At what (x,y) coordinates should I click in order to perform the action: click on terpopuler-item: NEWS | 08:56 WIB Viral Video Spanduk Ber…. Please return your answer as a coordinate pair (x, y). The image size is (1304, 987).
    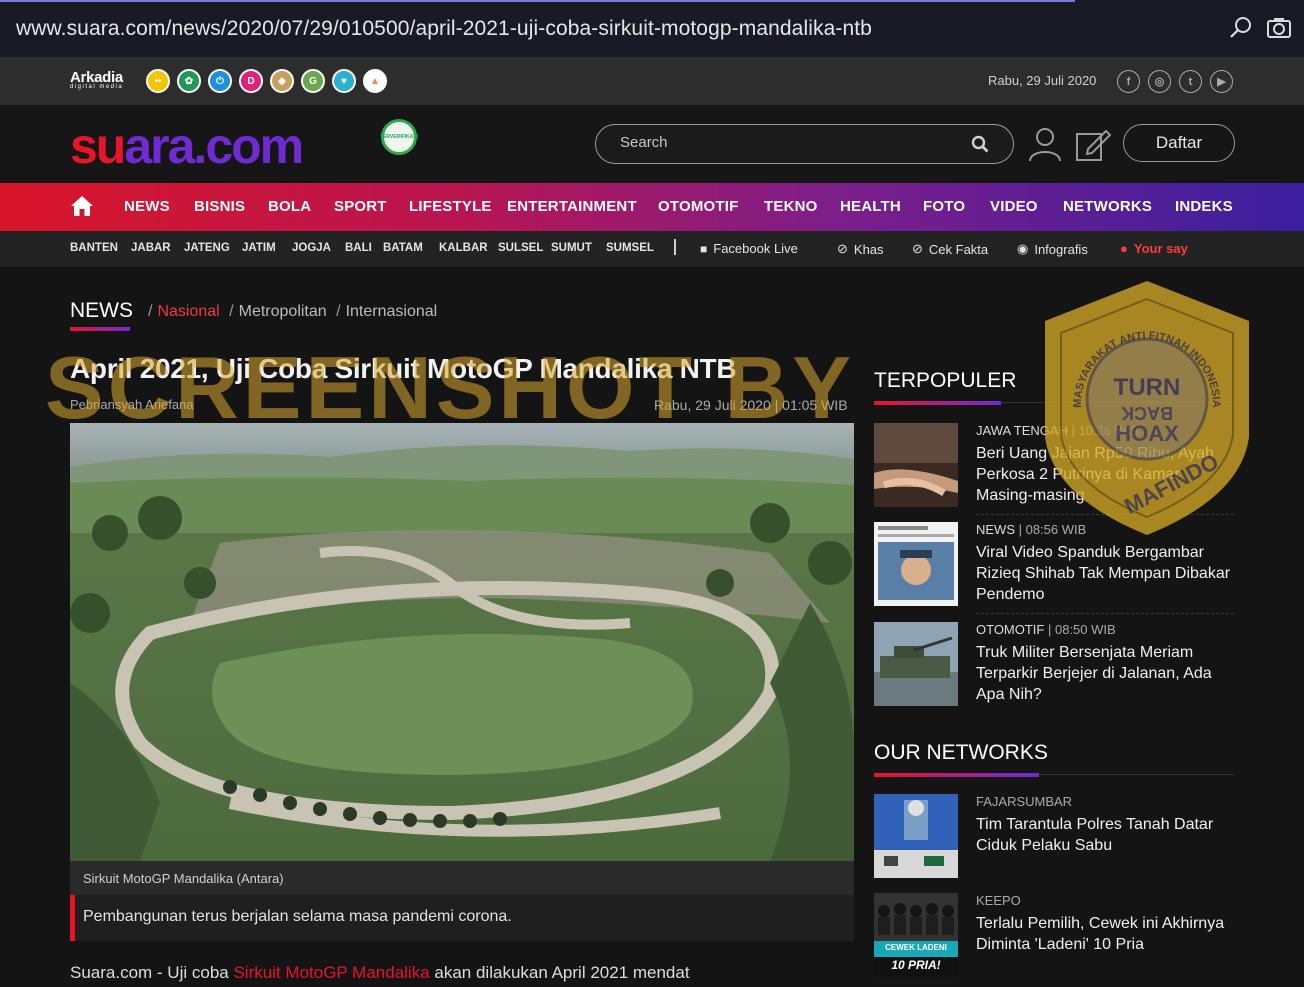
    Looking at the image, I should click on (1054, 569).